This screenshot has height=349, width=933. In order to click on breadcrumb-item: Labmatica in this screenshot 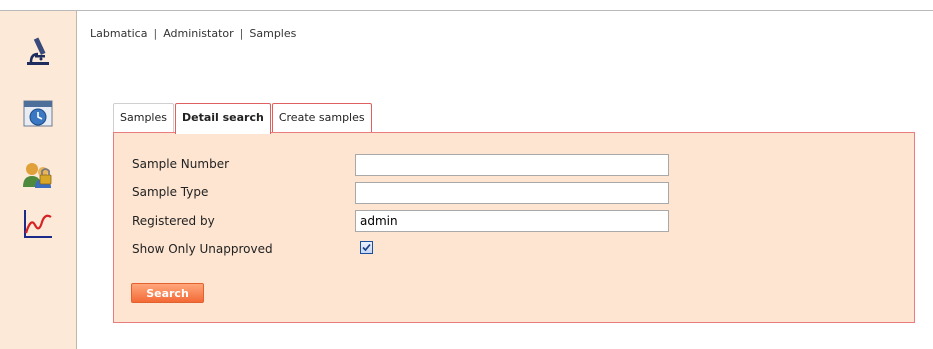, I will do `click(118, 33)`.